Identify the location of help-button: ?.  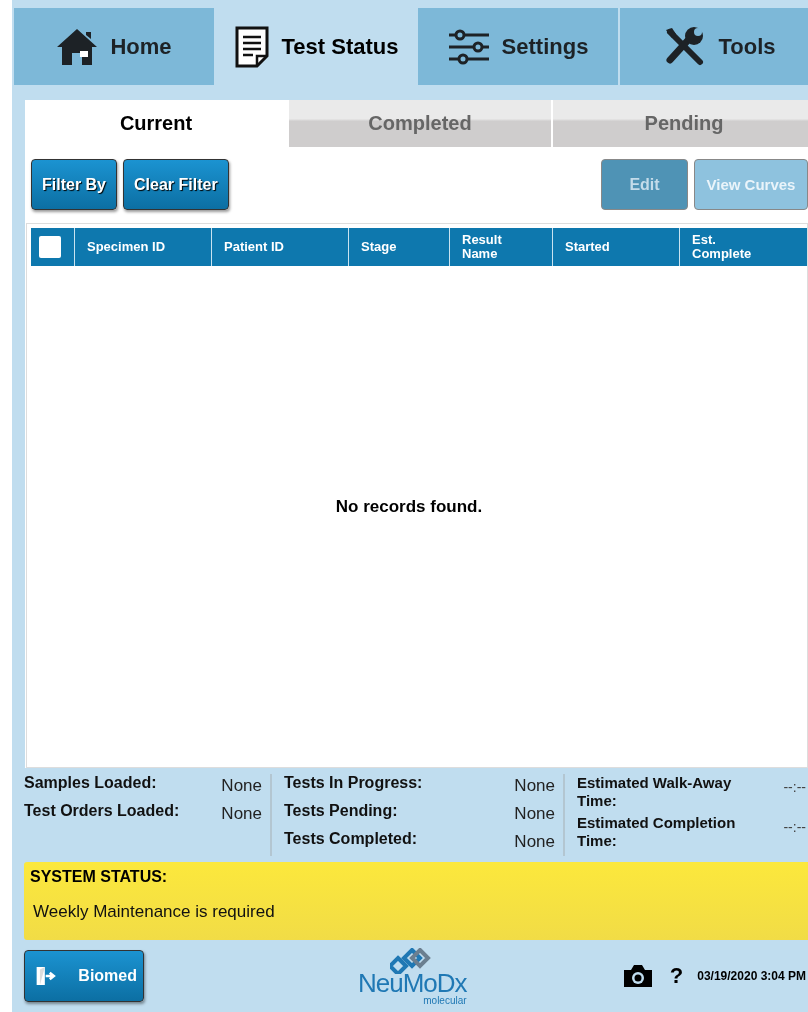
(676, 976).